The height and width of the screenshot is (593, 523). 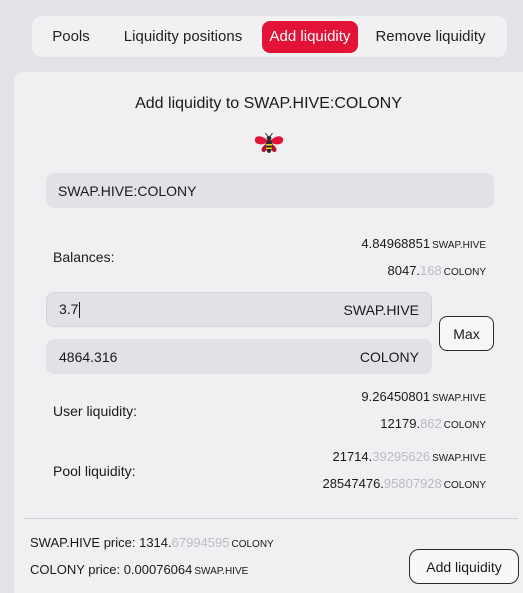 What do you see at coordinates (183, 37) in the screenshot?
I see `tab-liquidity-positions: Liquidity positions` at bounding box center [183, 37].